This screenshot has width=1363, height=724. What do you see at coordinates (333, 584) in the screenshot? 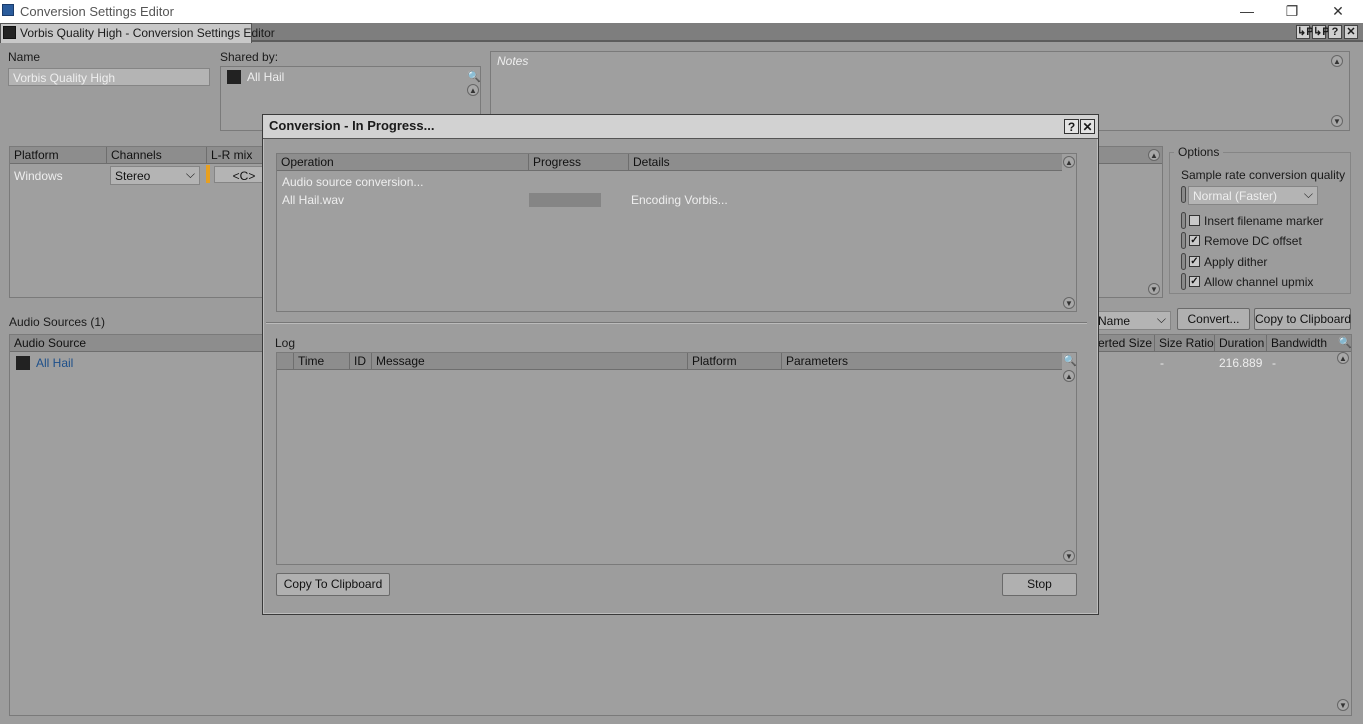
I see `dialog-copy-to-clipboard-button: Copy To Clipboard` at bounding box center [333, 584].